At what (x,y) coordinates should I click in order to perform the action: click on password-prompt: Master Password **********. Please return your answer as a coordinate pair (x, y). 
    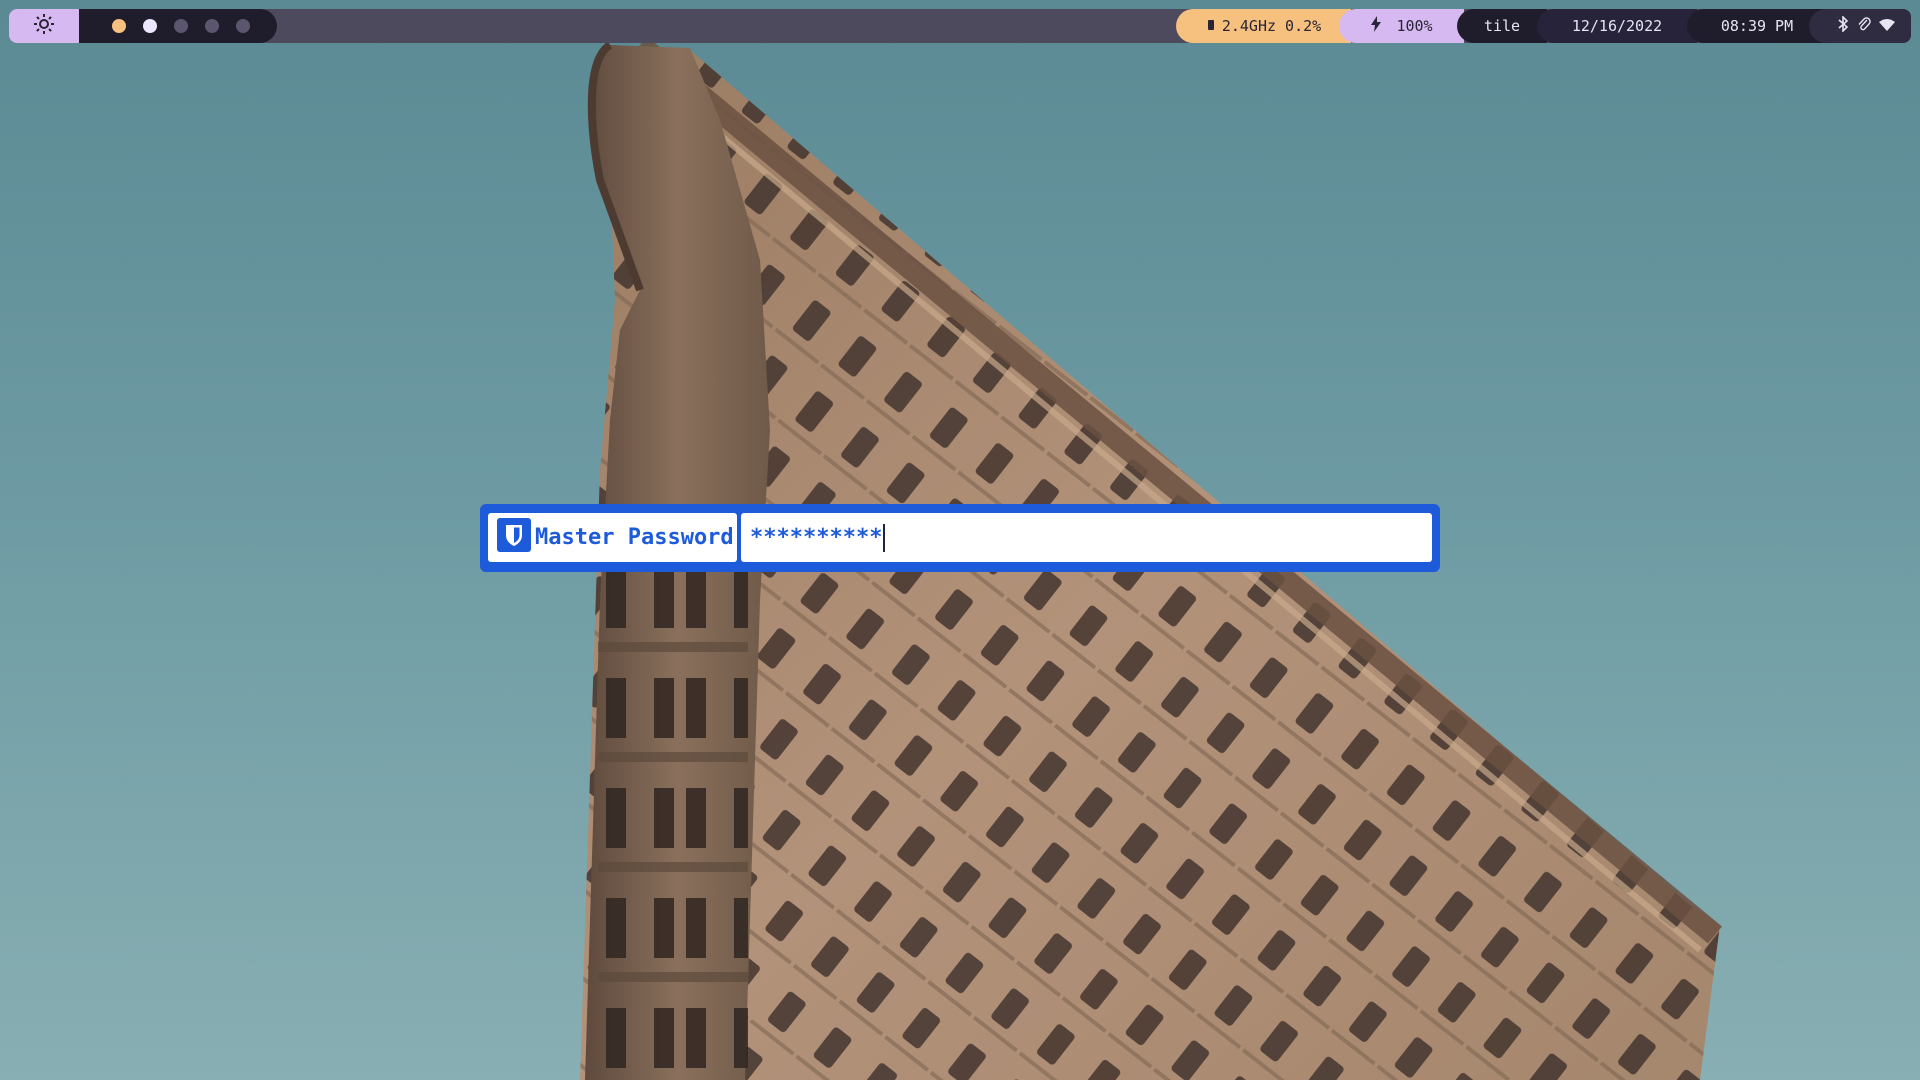
    Looking at the image, I should click on (960, 538).